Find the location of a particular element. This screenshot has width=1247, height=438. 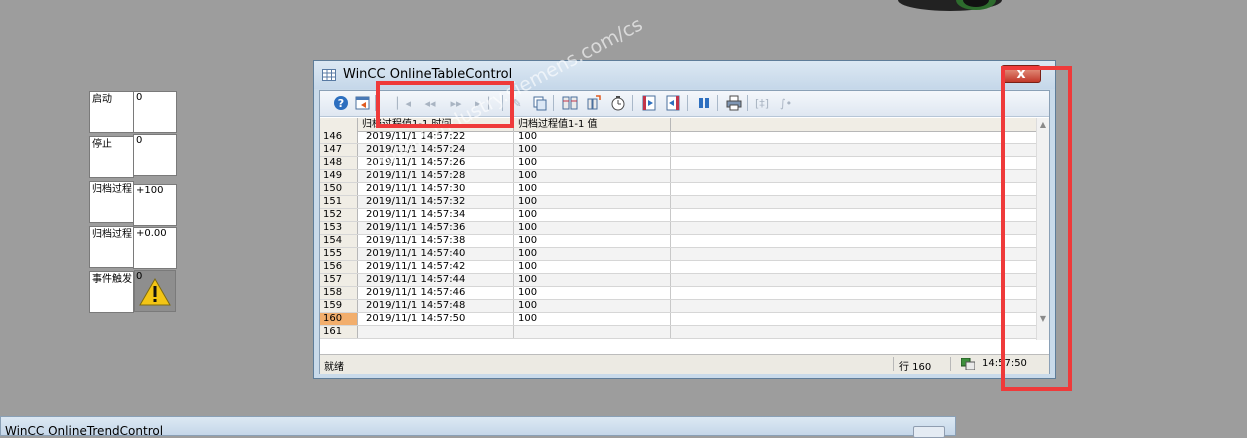

online-trend-control-window: WinCC OnlineTrendControl is located at coordinates (478, 427).